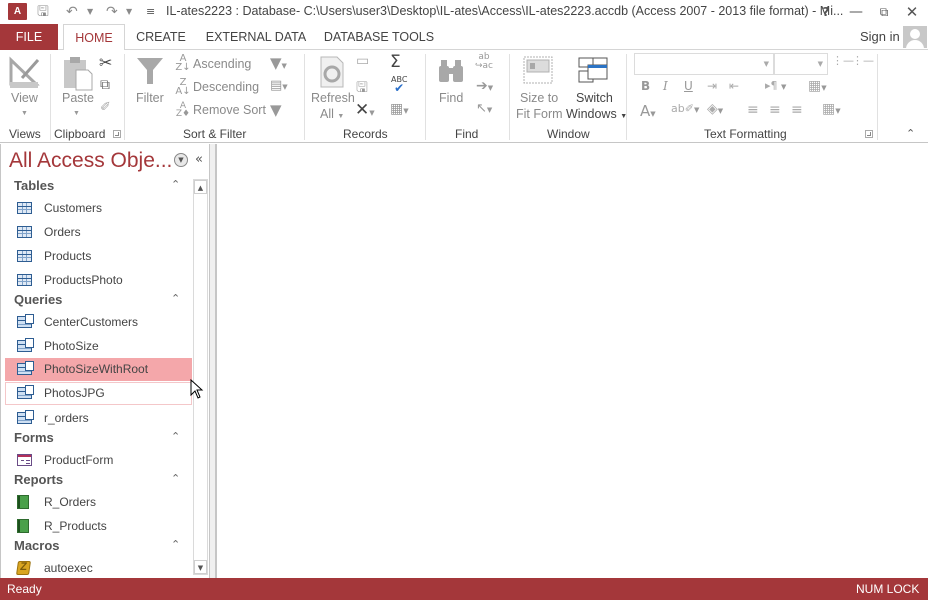  Describe the element at coordinates (856, 12) in the screenshot. I see `minimize-button: —` at that location.